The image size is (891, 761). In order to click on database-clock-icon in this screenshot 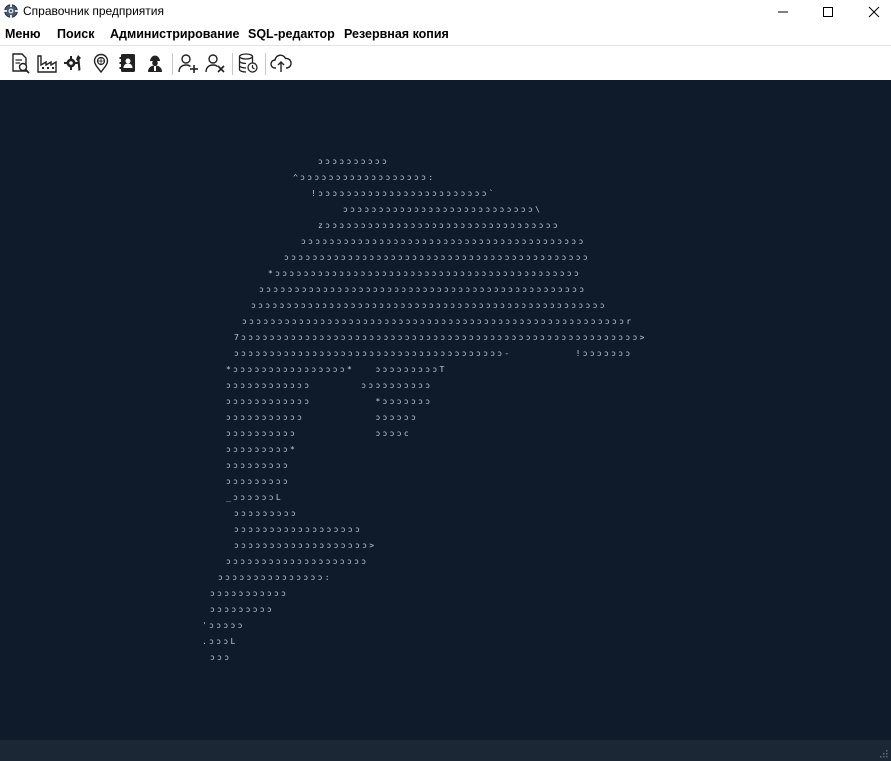, I will do `click(248, 63)`.